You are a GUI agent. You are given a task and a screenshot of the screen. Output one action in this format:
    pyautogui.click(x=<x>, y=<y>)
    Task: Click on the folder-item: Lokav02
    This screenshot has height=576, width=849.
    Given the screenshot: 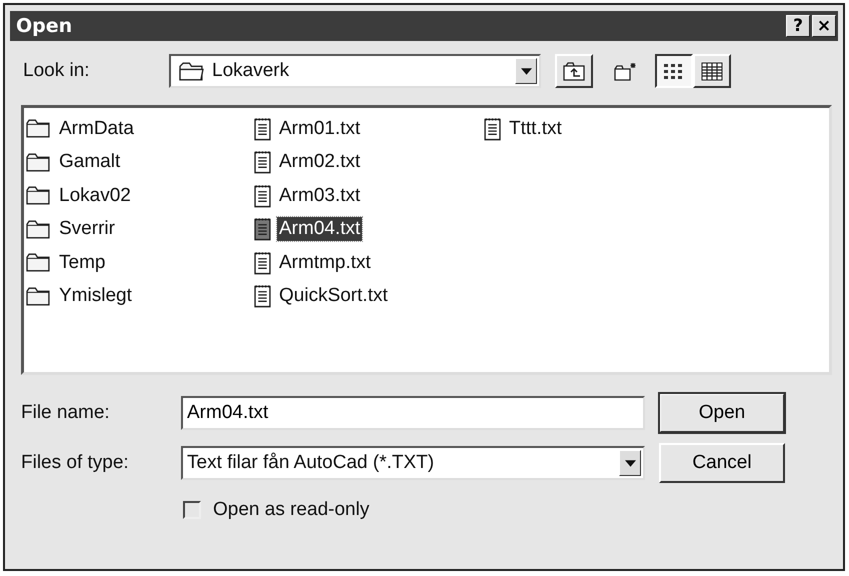 What is the action you would take?
    pyautogui.click(x=140, y=195)
    